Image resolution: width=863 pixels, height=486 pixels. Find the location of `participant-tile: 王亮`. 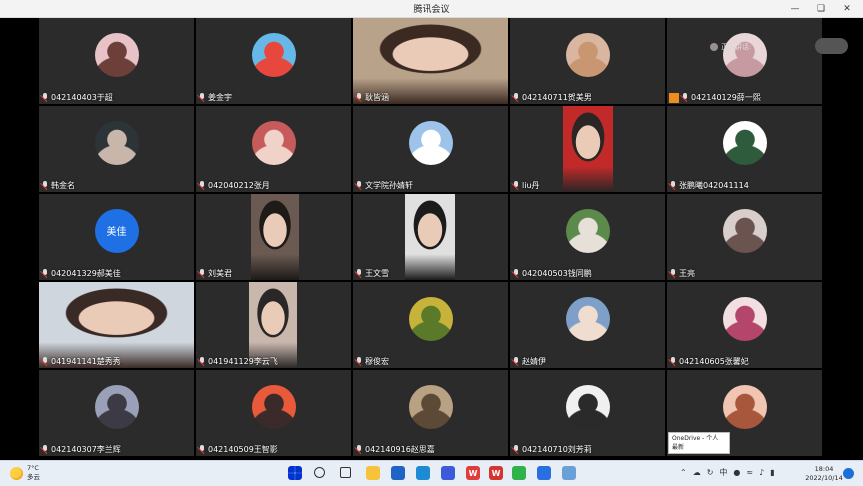

participant-tile: 王亮 is located at coordinates (744, 237).